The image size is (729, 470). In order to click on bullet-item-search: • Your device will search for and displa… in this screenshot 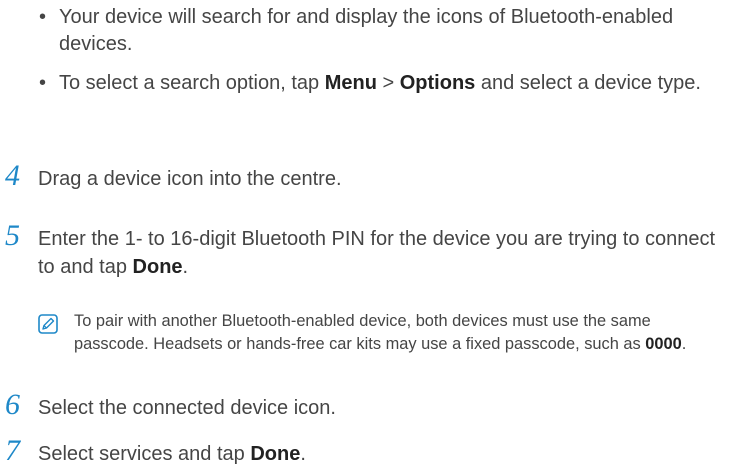, I will do `click(383, 31)`.